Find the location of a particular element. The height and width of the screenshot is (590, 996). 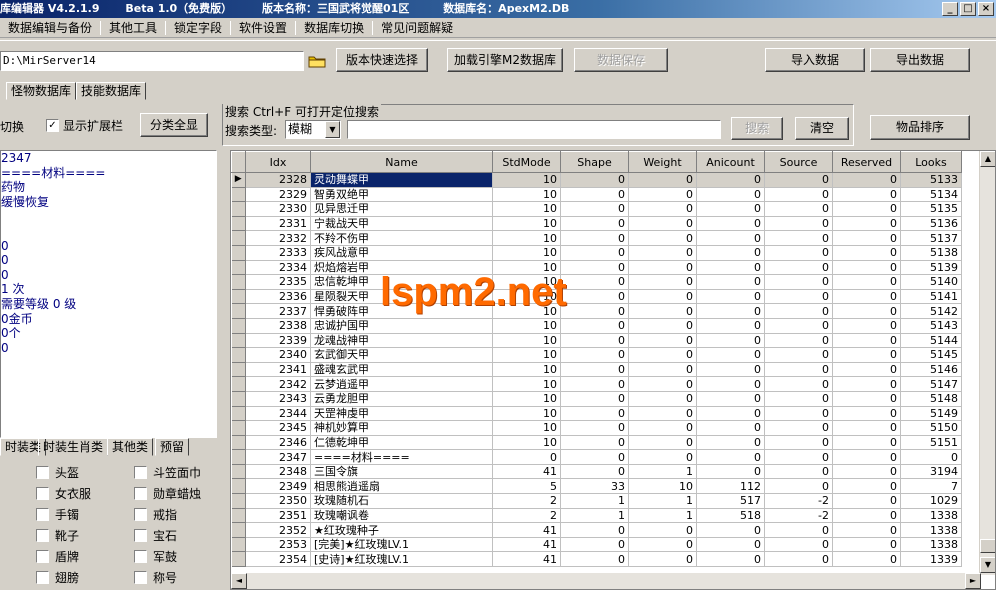

table-row: 2330 见异思迁甲 10 0 0 0 0 0 5135 is located at coordinates (596, 209).